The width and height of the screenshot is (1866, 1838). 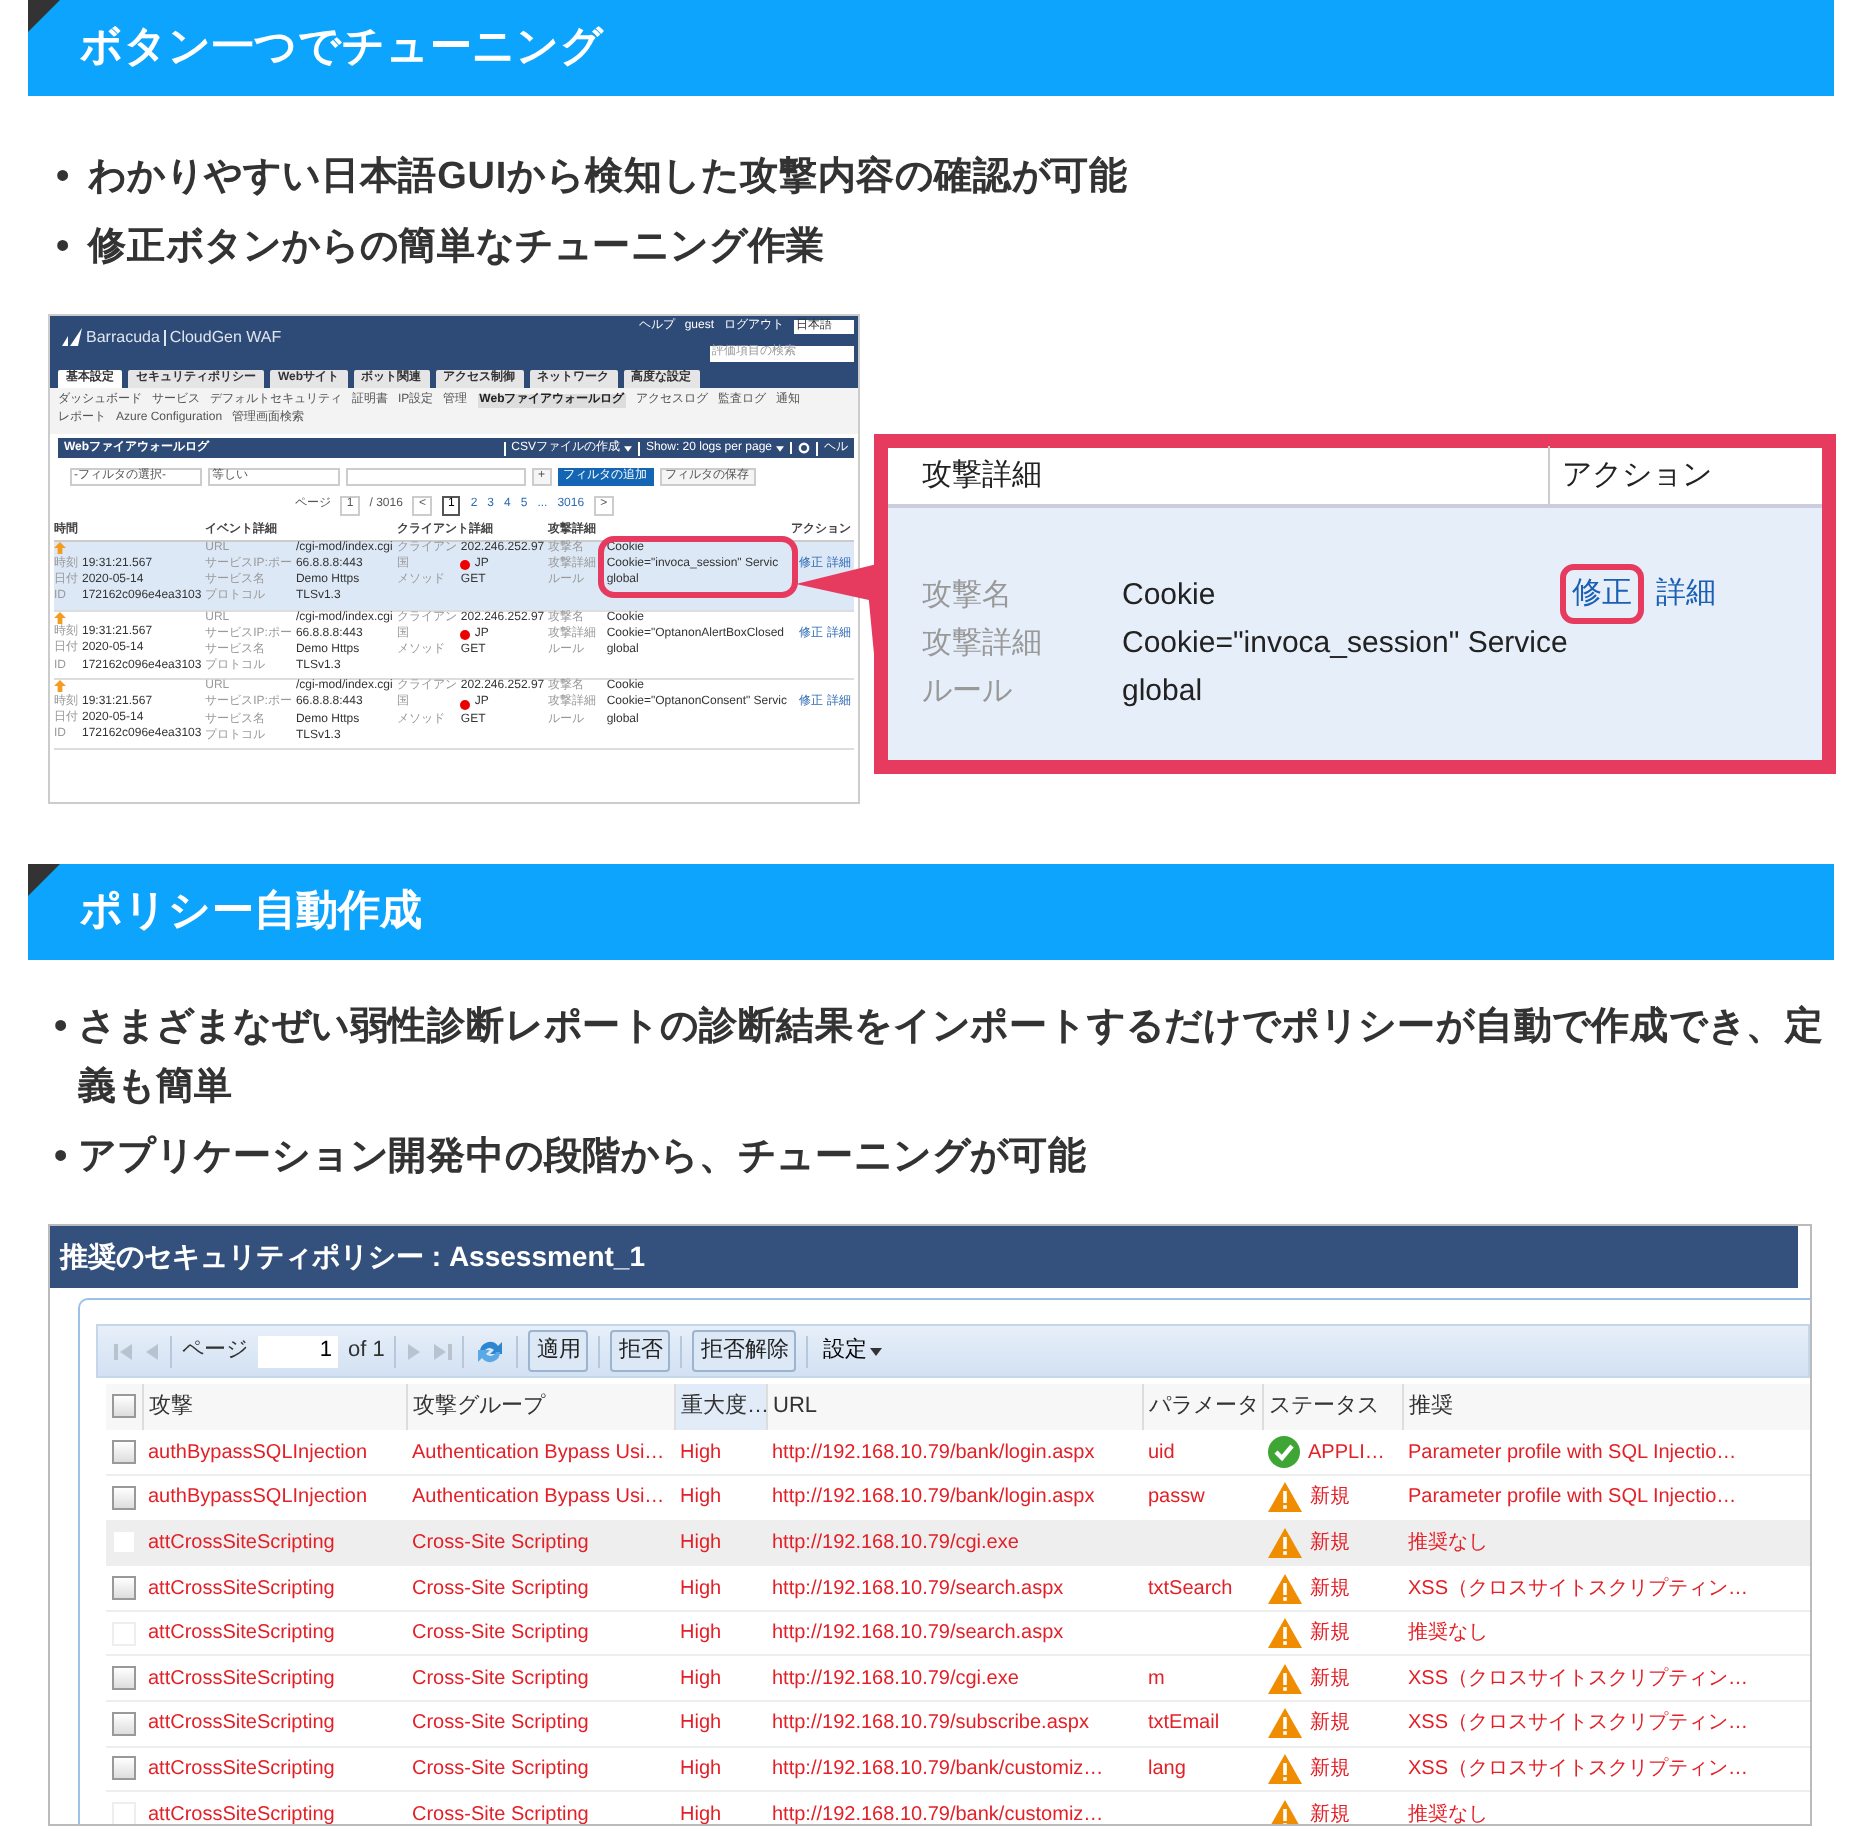 I want to click on prev-page-icon, so click(x=152, y=1351).